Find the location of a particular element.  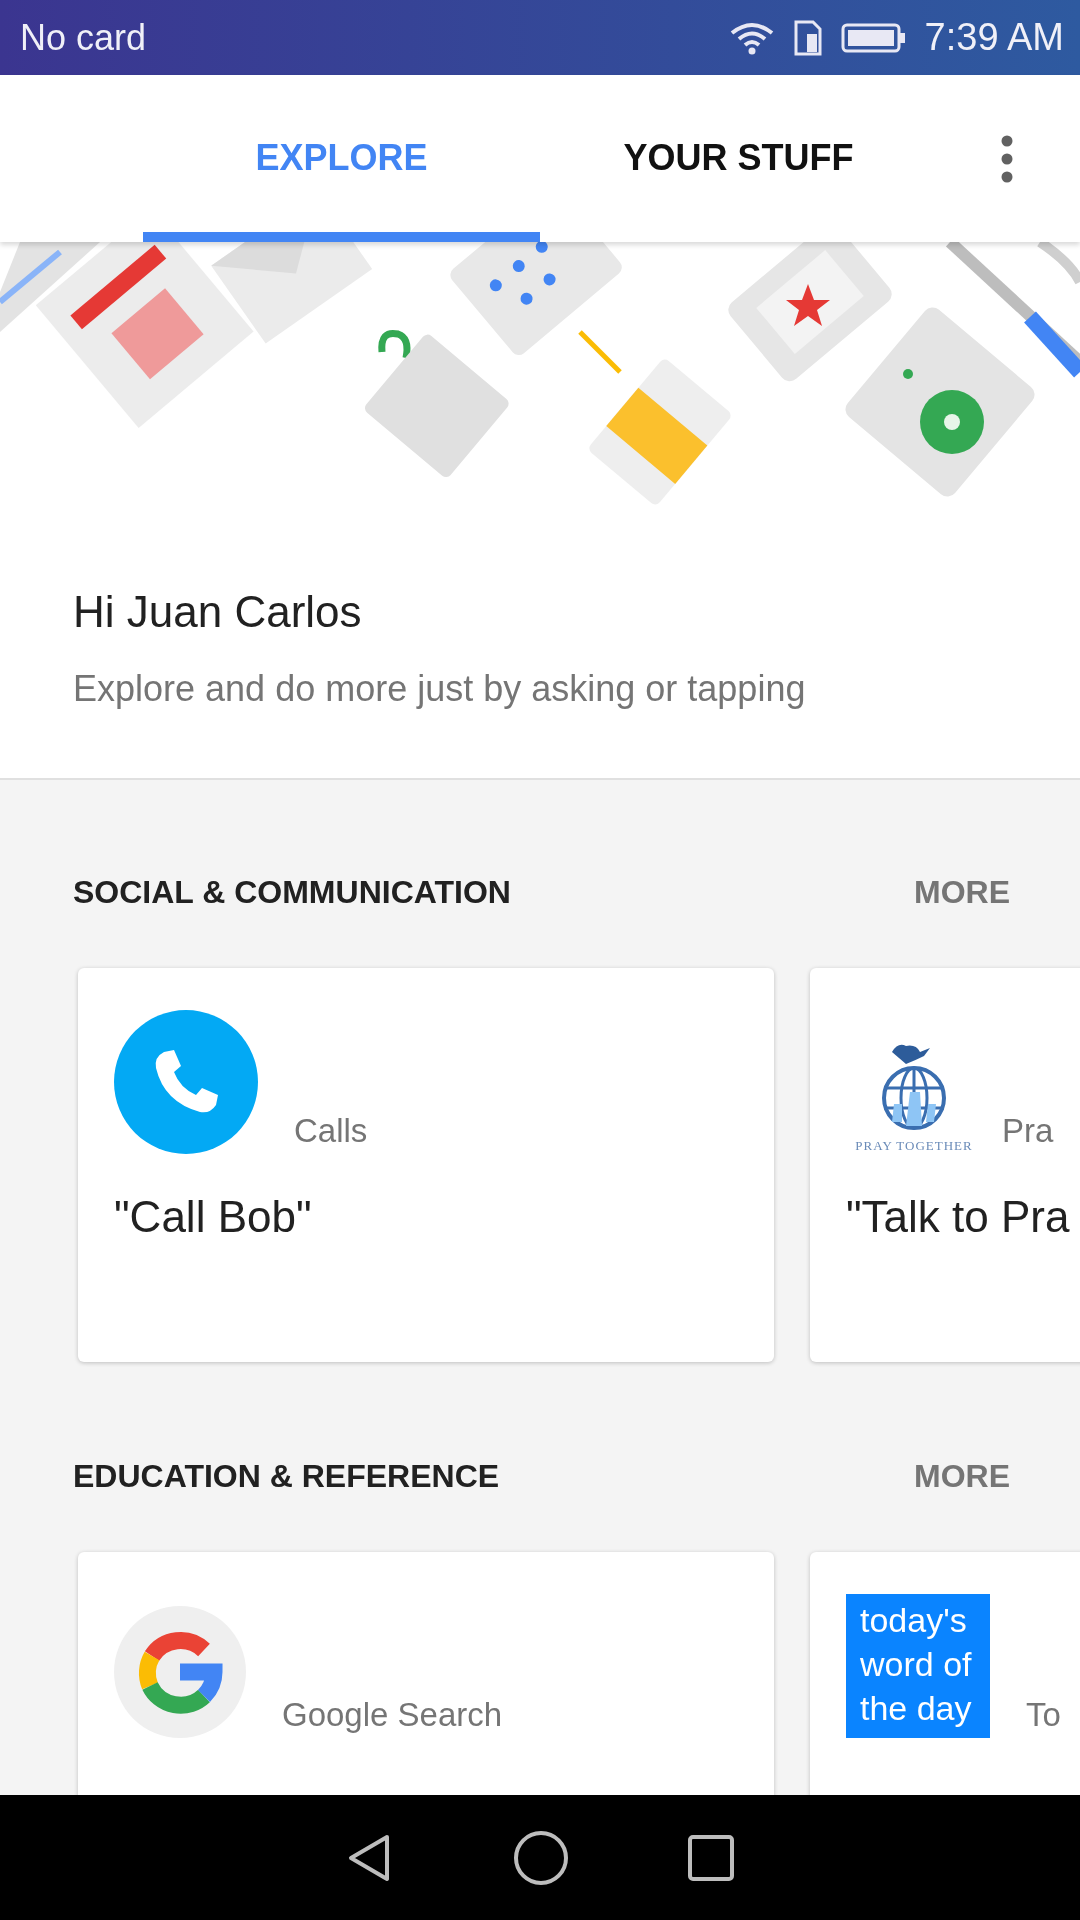

app-name: Google Search is located at coordinates (392, 1715).